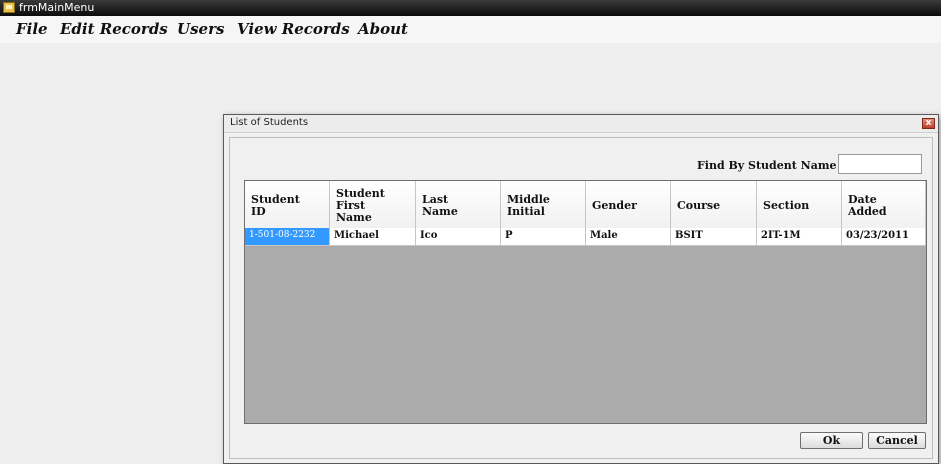 The height and width of the screenshot is (464, 941). What do you see at coordinates (114, 29) in the screenshot?
I see `menu-edit-records: Edit Records` at bounding box center [114, 29].